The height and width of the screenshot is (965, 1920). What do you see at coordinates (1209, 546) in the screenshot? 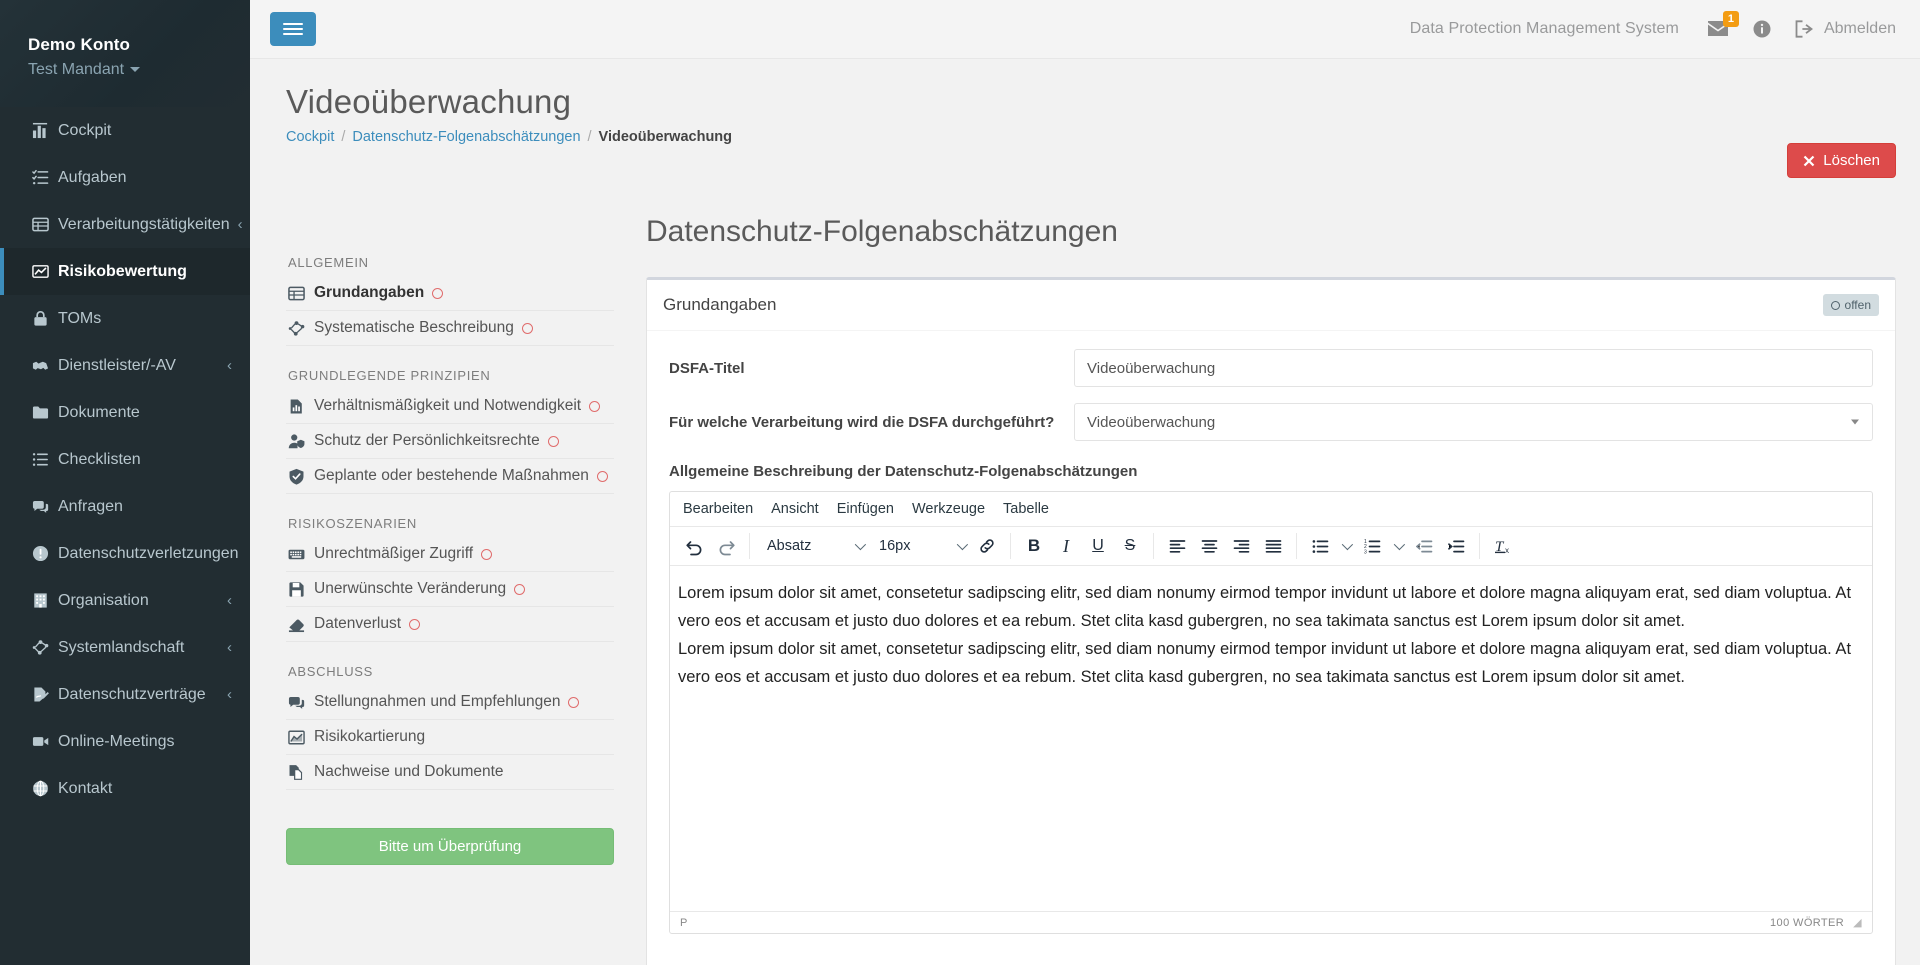
I see `align-center-icon` at bounding box center [1209, 546].